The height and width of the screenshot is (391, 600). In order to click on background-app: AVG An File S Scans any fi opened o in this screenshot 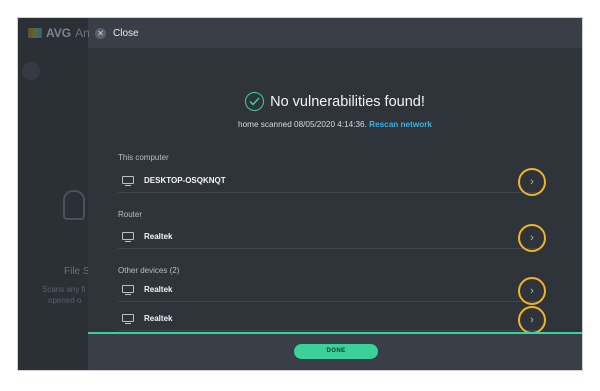, I will do `click(54, 194)`.